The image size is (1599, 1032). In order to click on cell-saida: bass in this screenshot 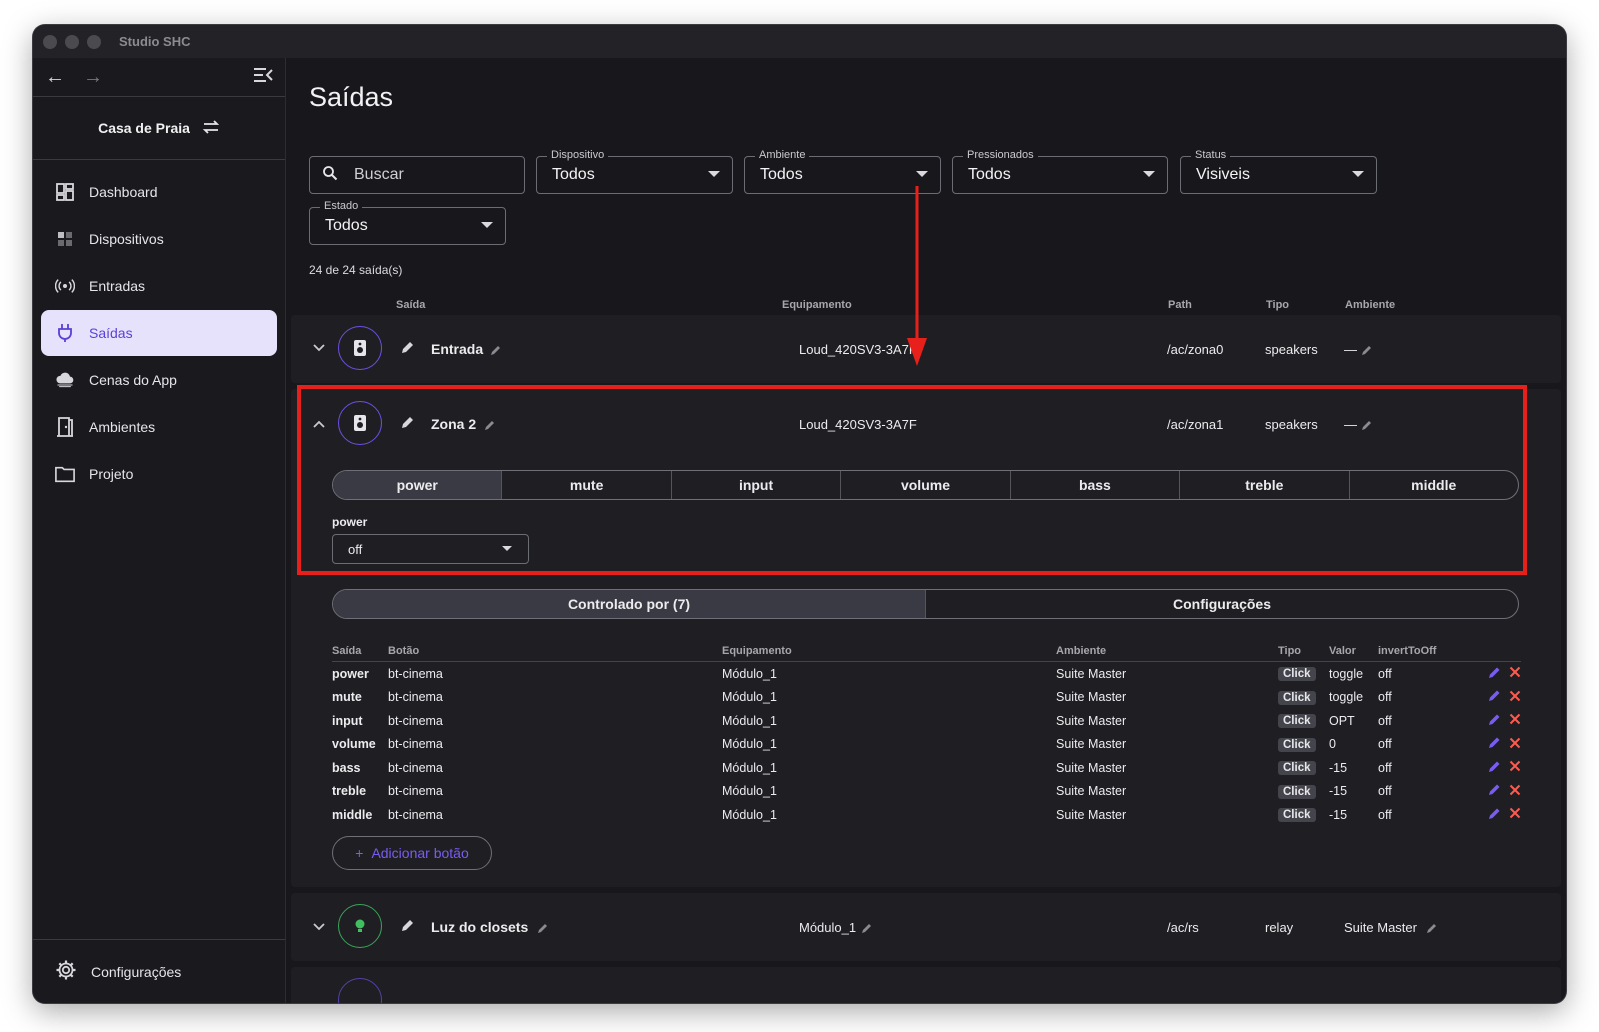, I will do `click(346, 767)`.